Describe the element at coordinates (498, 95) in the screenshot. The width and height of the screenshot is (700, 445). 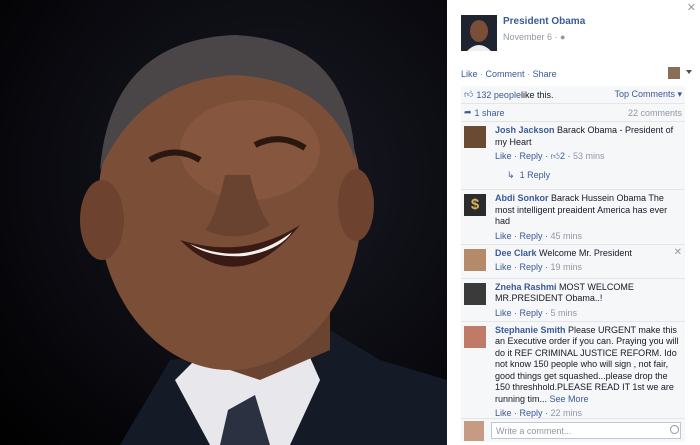
I see `likes-count: 132 people` at that location.